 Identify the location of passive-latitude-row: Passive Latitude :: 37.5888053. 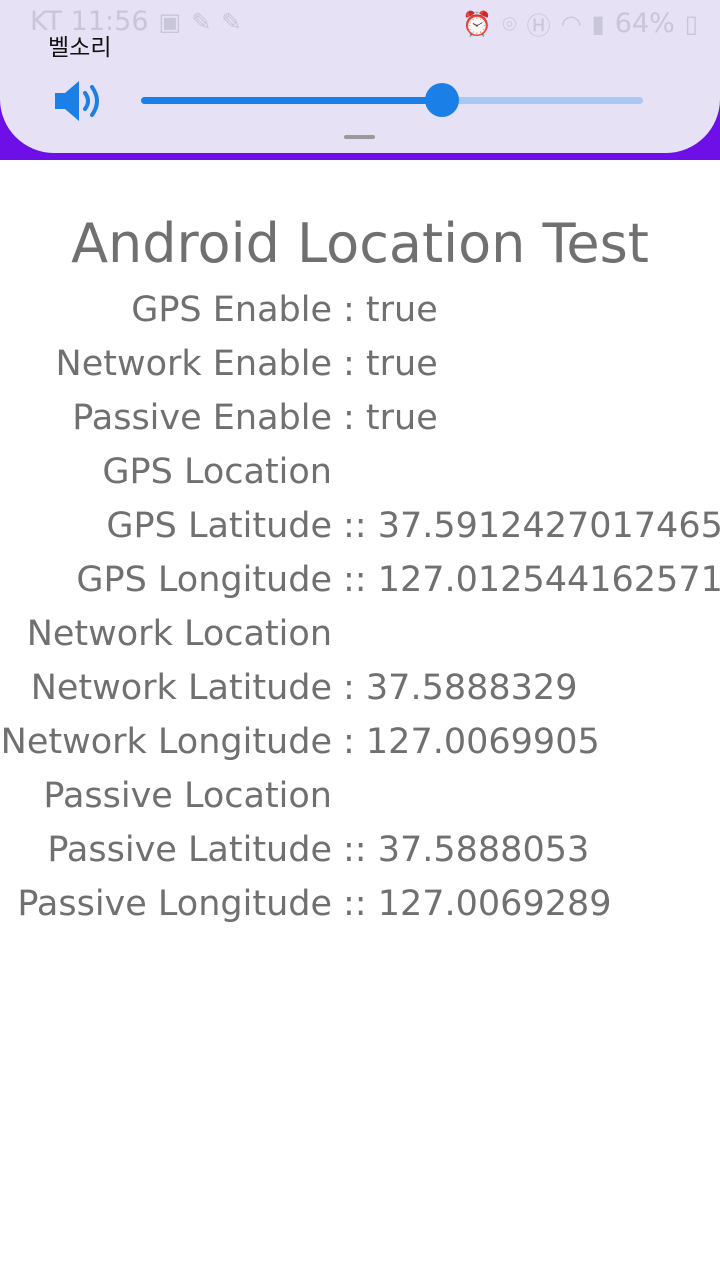
(360, 853).